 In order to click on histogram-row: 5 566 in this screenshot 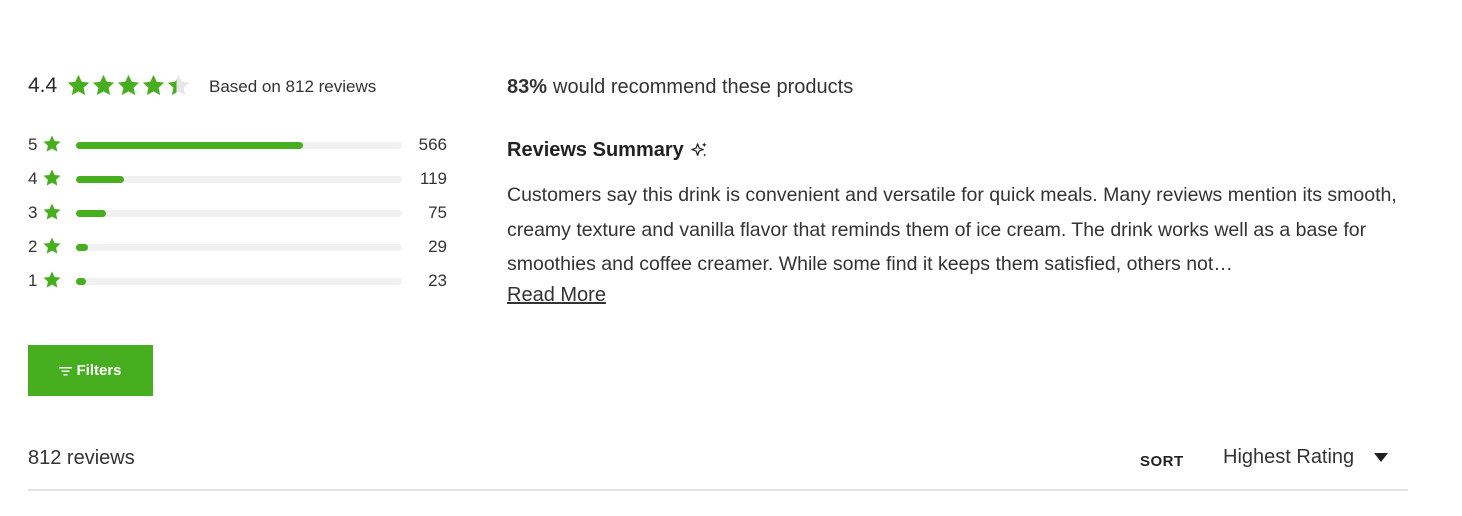, I will do `click(240, 150)`.